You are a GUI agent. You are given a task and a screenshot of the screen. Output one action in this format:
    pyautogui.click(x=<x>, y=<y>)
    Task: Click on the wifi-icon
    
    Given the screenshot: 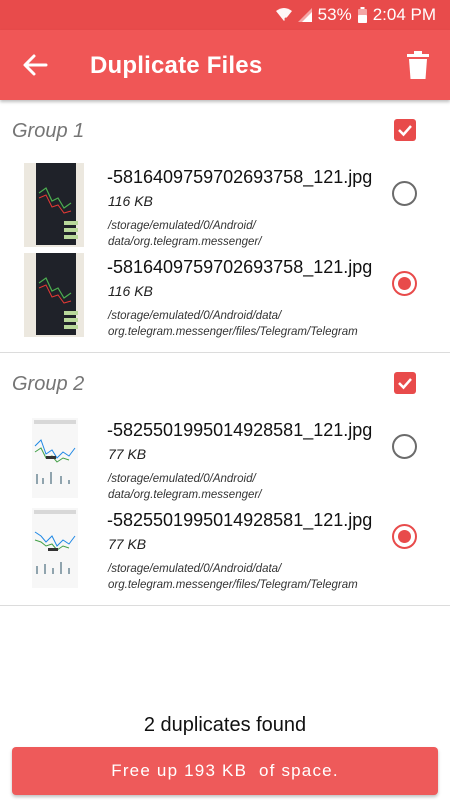 What is the action you would take?
    pyautogui.click(x=283, y=14)
    